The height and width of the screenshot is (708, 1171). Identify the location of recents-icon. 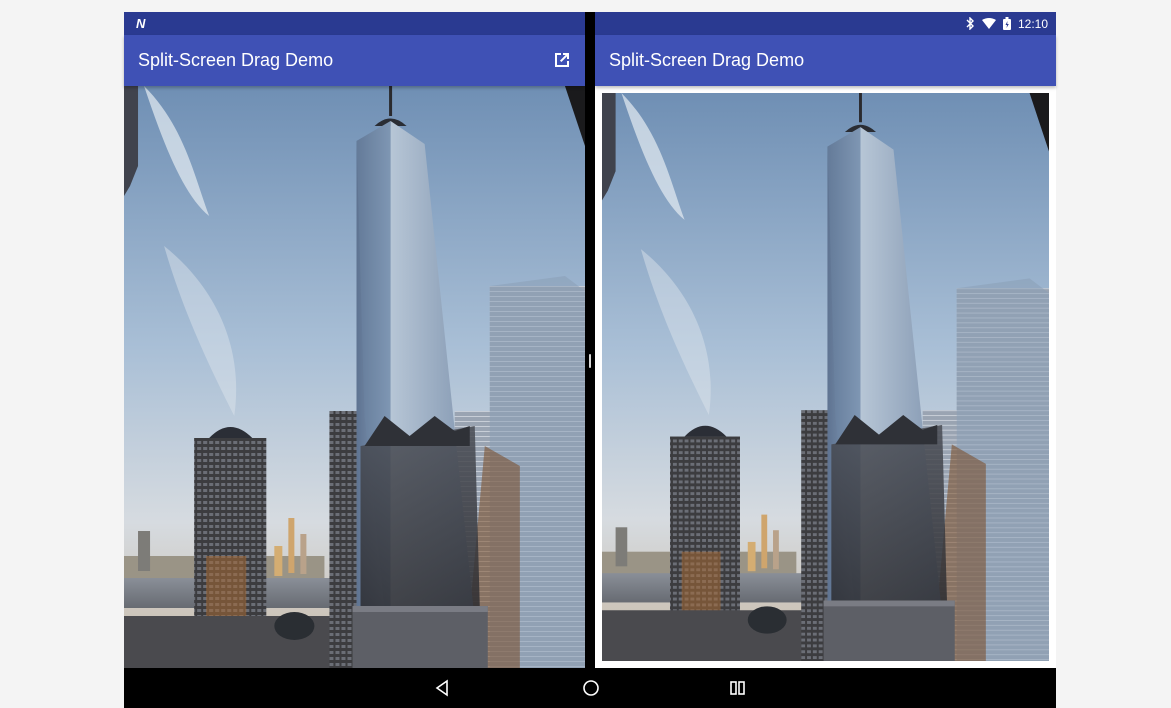
(738, 688).